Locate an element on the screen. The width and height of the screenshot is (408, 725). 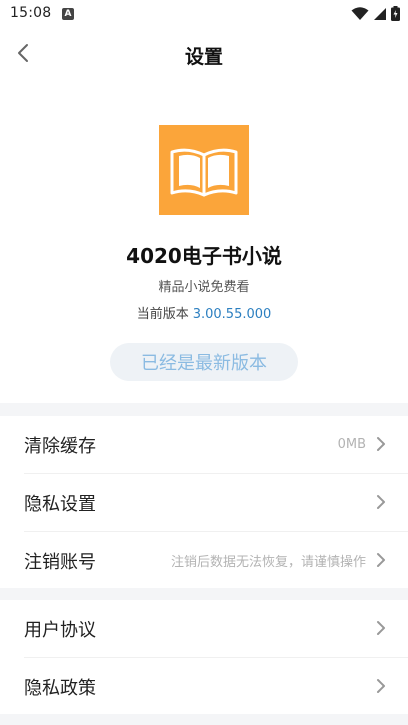
delete-account-label: 注销账号 is located at coordinates (60, 562).